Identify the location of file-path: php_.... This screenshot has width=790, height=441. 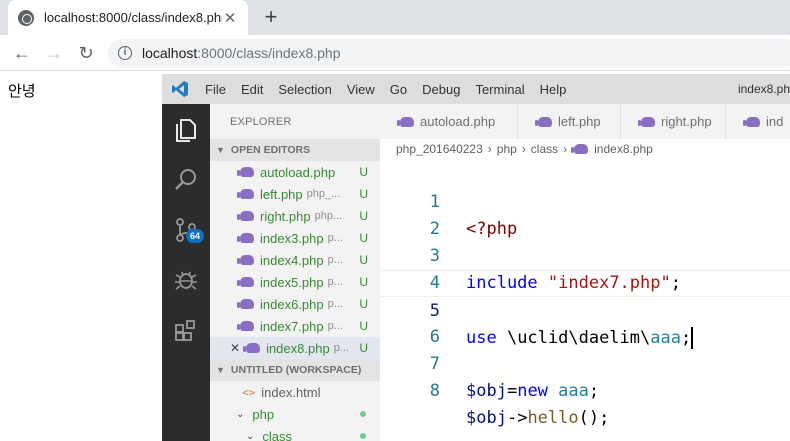
(323, 194).